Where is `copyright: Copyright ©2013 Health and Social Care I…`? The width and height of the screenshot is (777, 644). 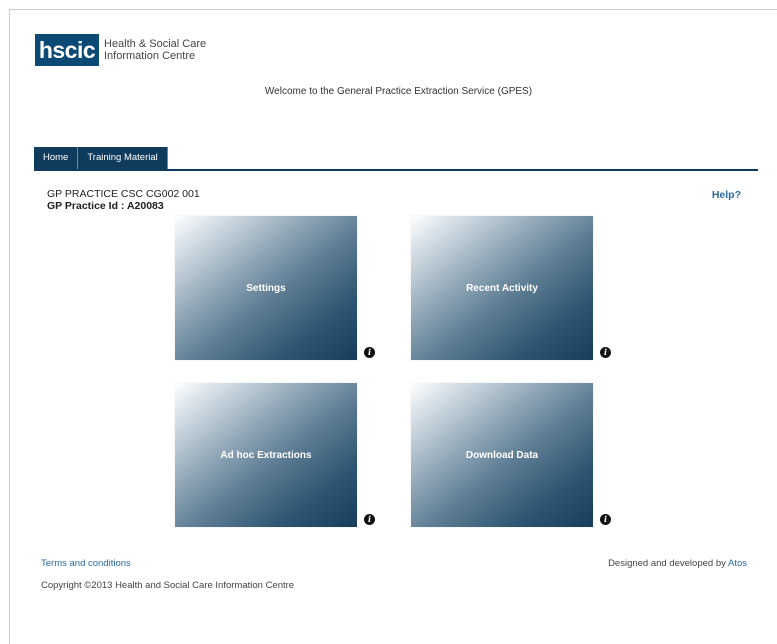
copyright: Copyright ©2013 Health and Social Care I… is located at coordinates (168, 585).